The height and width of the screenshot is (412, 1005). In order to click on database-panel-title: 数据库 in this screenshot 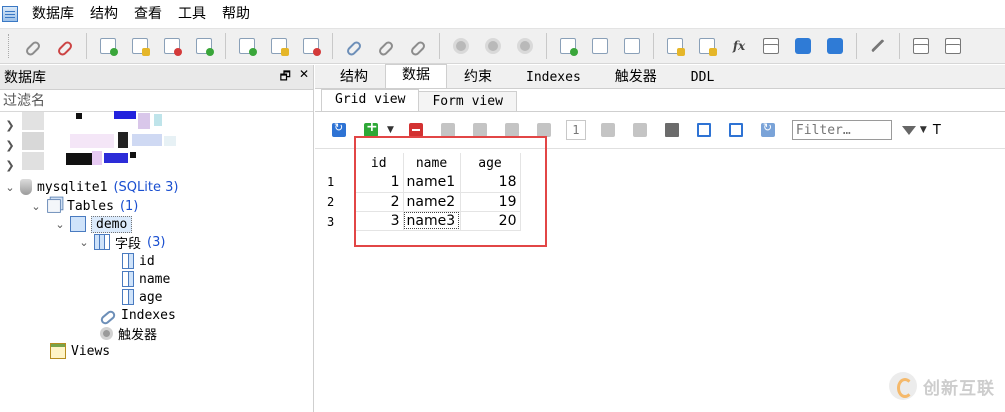, I will do `click(25, 78)`.